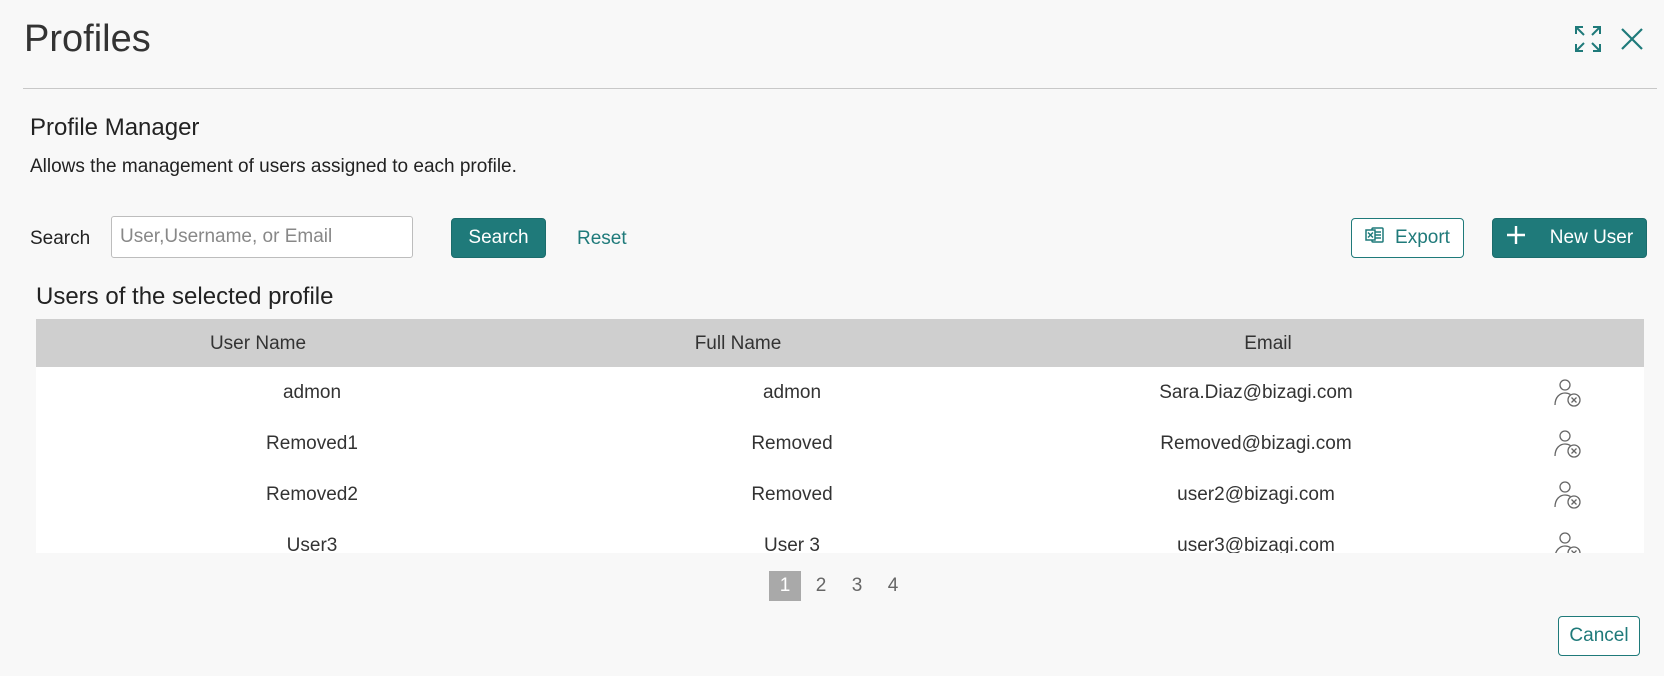 This screenshot has width=1664, height=676. Describe the element at coordinates (1256, 392) in the screenshot. I see `cell-email: Sara.Diaz@bizagi.com` at that location.